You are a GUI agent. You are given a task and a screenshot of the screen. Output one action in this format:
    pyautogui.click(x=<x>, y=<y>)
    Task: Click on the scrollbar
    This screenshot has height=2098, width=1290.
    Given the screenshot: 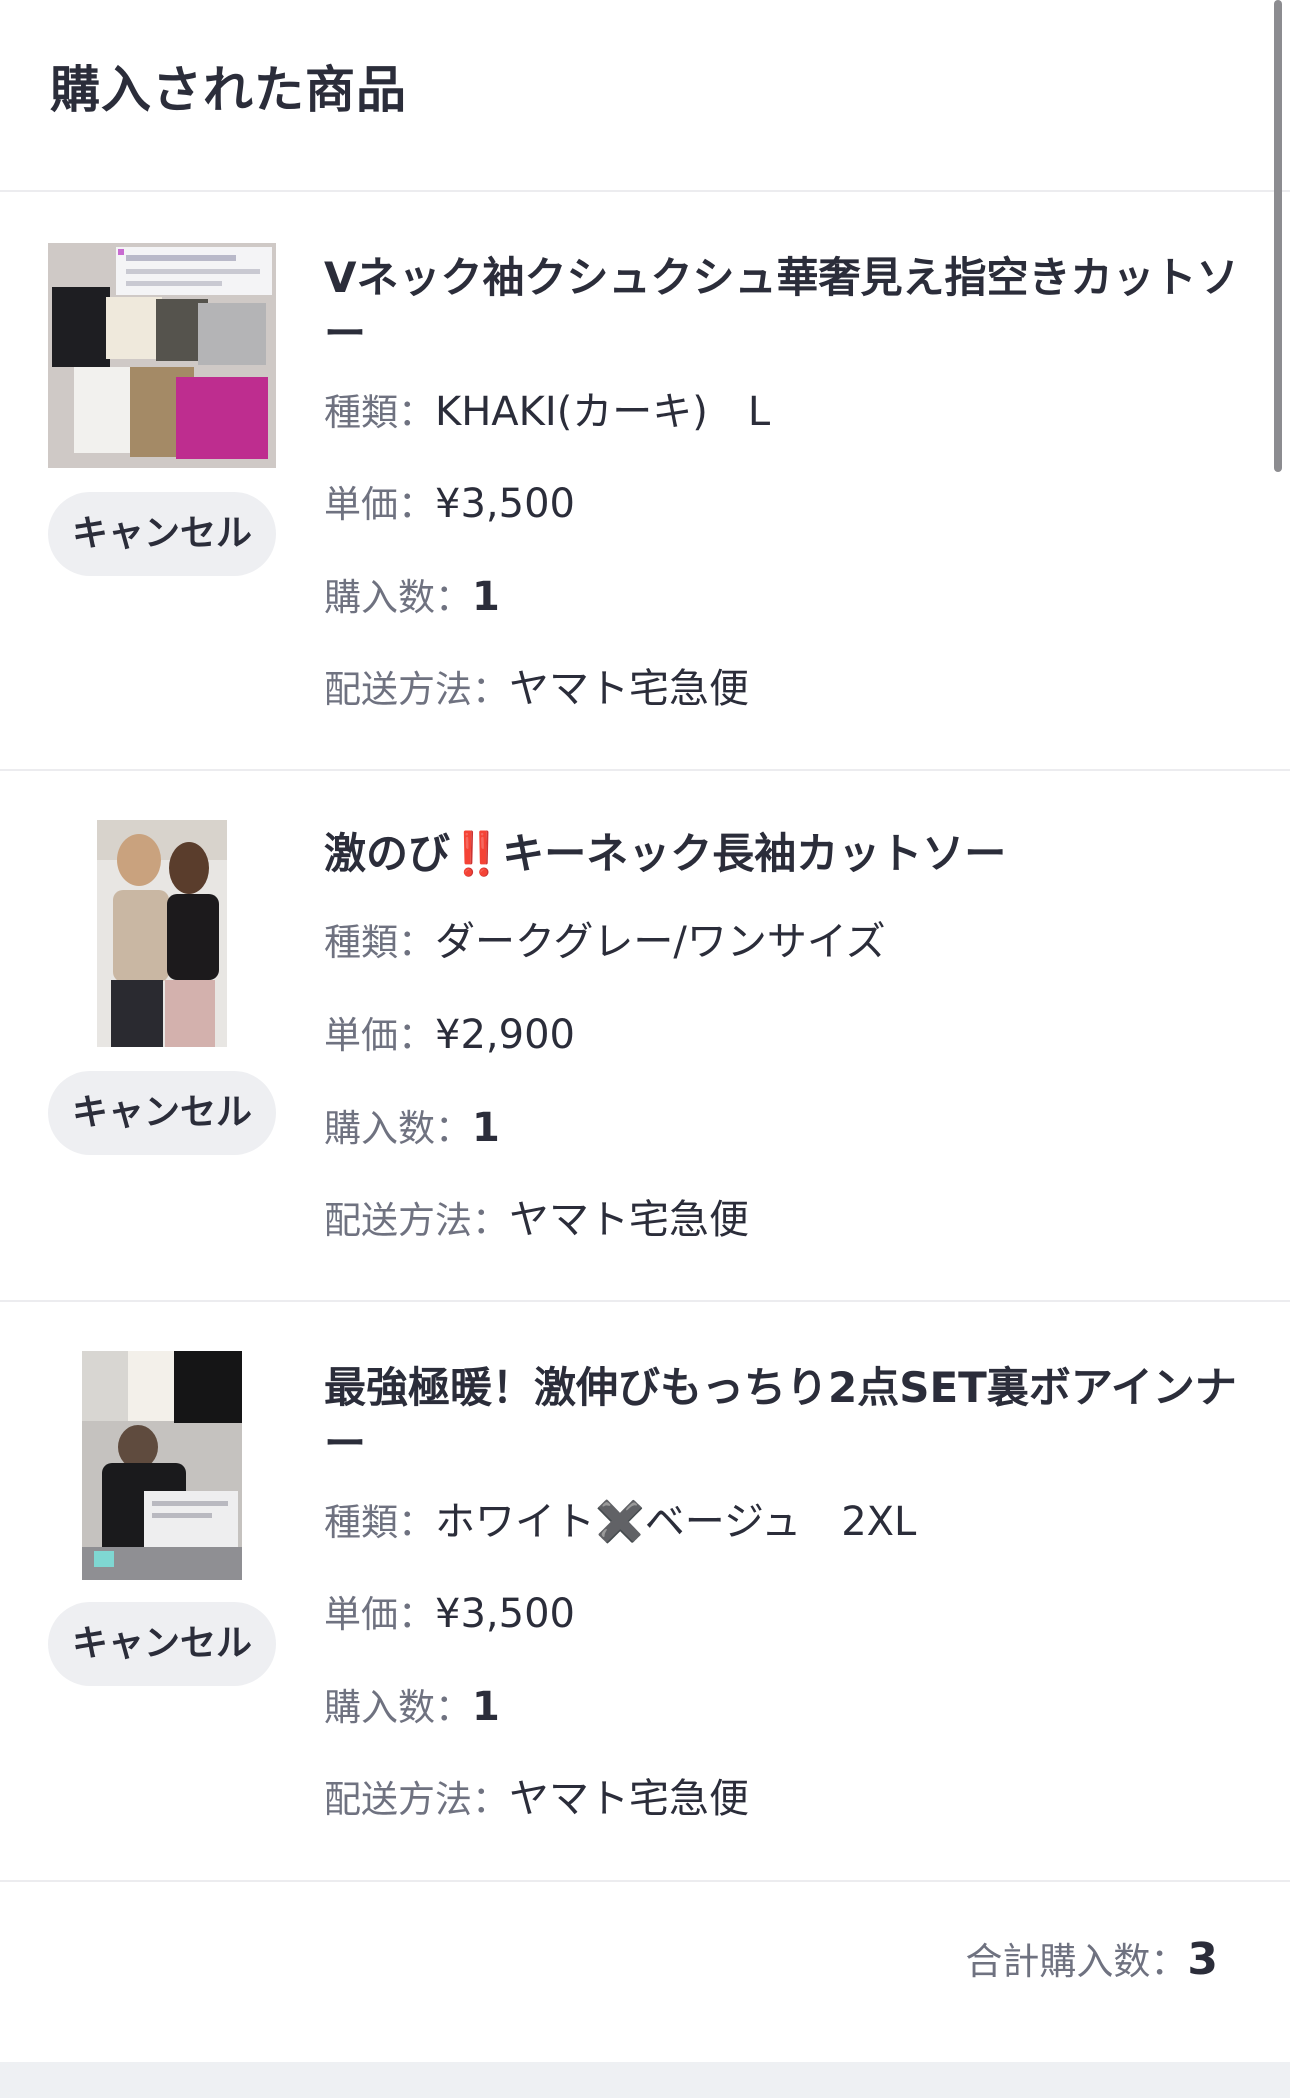 What is the action you would take?
    pyautogui.click(x=1278, y=236)
    